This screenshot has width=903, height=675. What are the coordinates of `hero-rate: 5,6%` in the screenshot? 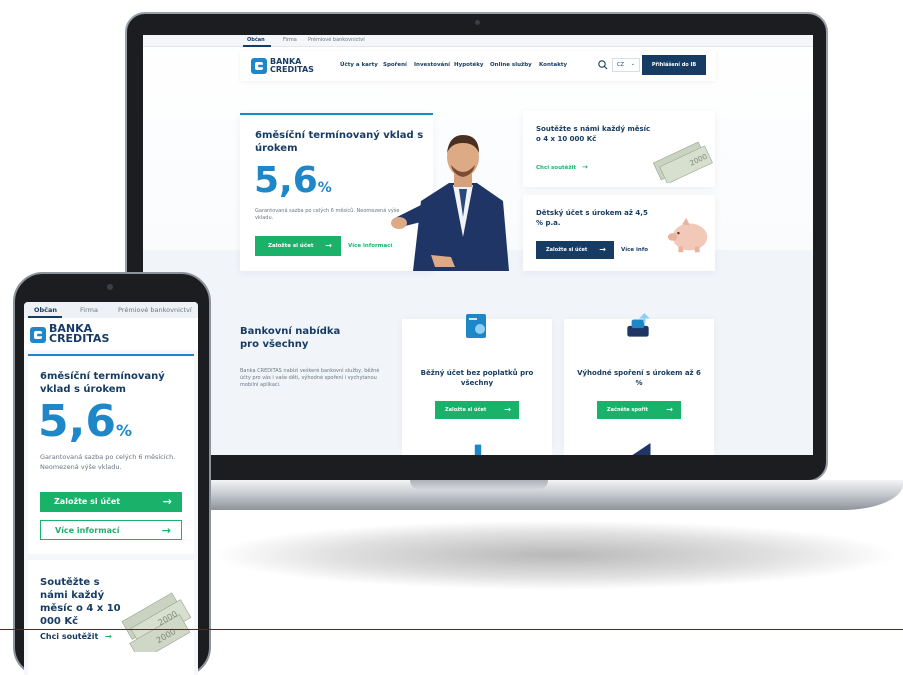 It's located at (293, 180).